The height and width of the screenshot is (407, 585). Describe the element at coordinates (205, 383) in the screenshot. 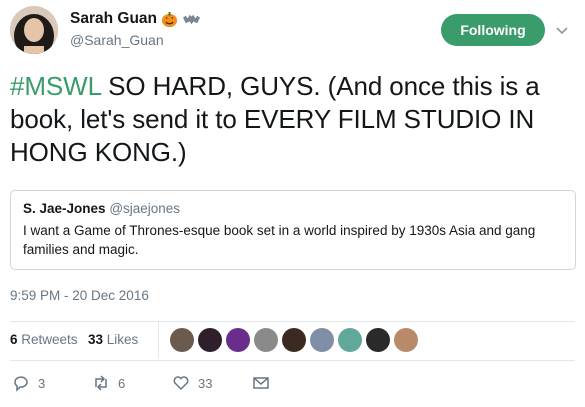

I see `like-count: 33` at that location.